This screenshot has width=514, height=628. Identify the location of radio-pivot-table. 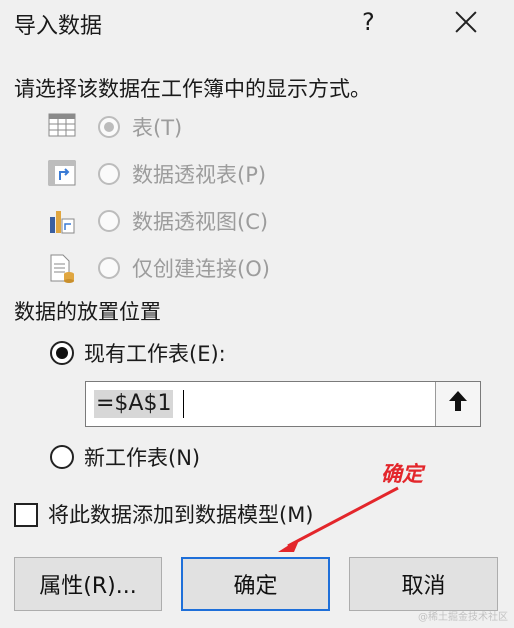
(109, 174).